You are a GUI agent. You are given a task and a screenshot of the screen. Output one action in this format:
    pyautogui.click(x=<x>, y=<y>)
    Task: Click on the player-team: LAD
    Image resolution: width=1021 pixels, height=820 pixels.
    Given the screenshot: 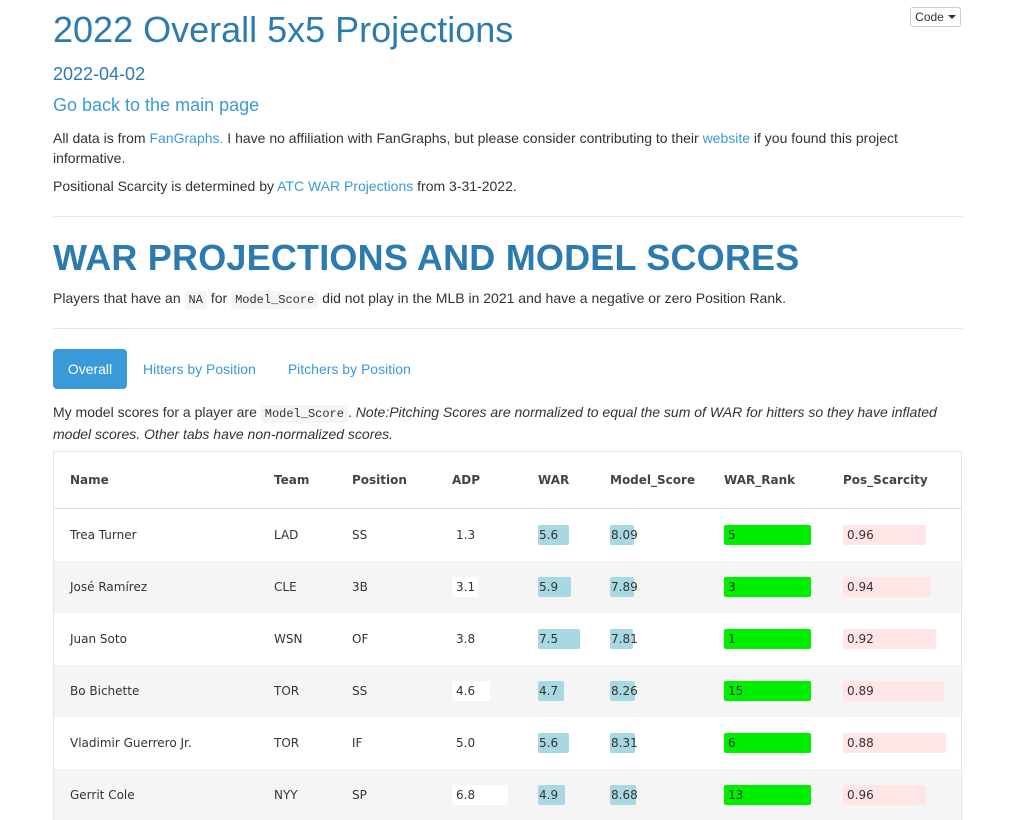 What is the action you would take?
    pyautogui.click(x=286, y=535)
    